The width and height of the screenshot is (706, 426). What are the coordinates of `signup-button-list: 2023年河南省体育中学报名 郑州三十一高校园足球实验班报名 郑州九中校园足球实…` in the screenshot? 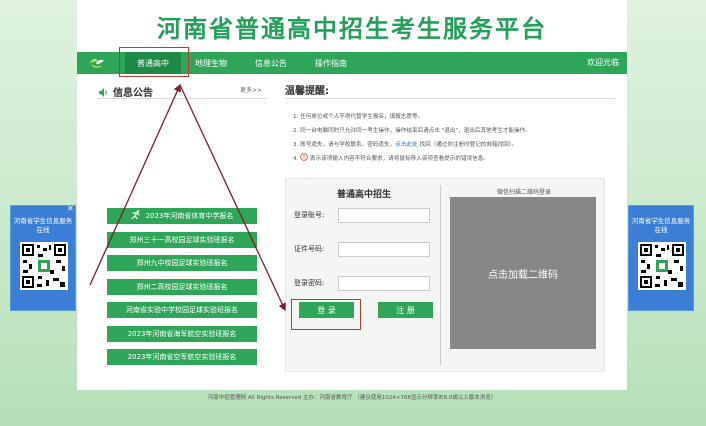 It's located at (182, 290).